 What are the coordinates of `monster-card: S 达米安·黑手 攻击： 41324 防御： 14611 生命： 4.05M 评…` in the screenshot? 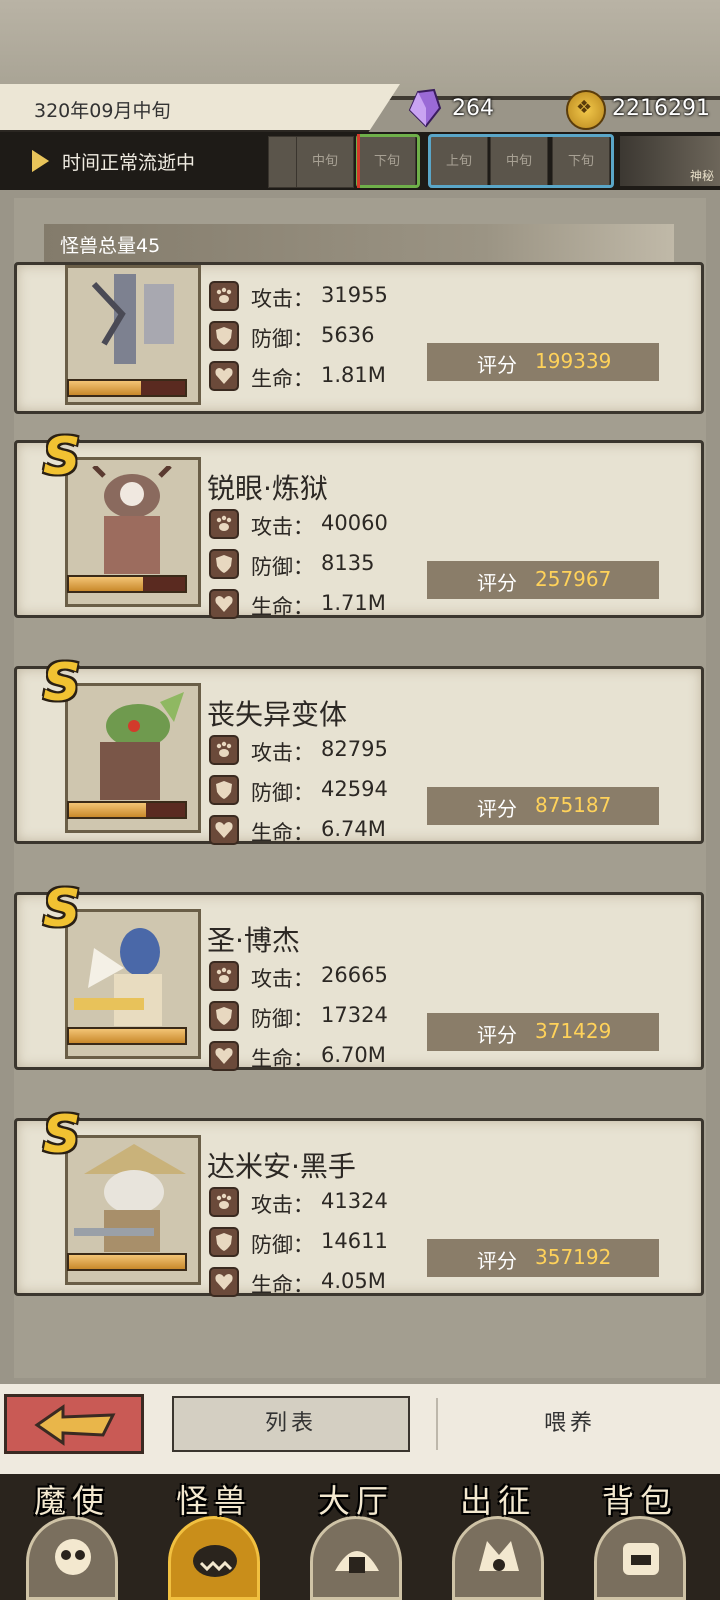 It's located at (359, 1201).